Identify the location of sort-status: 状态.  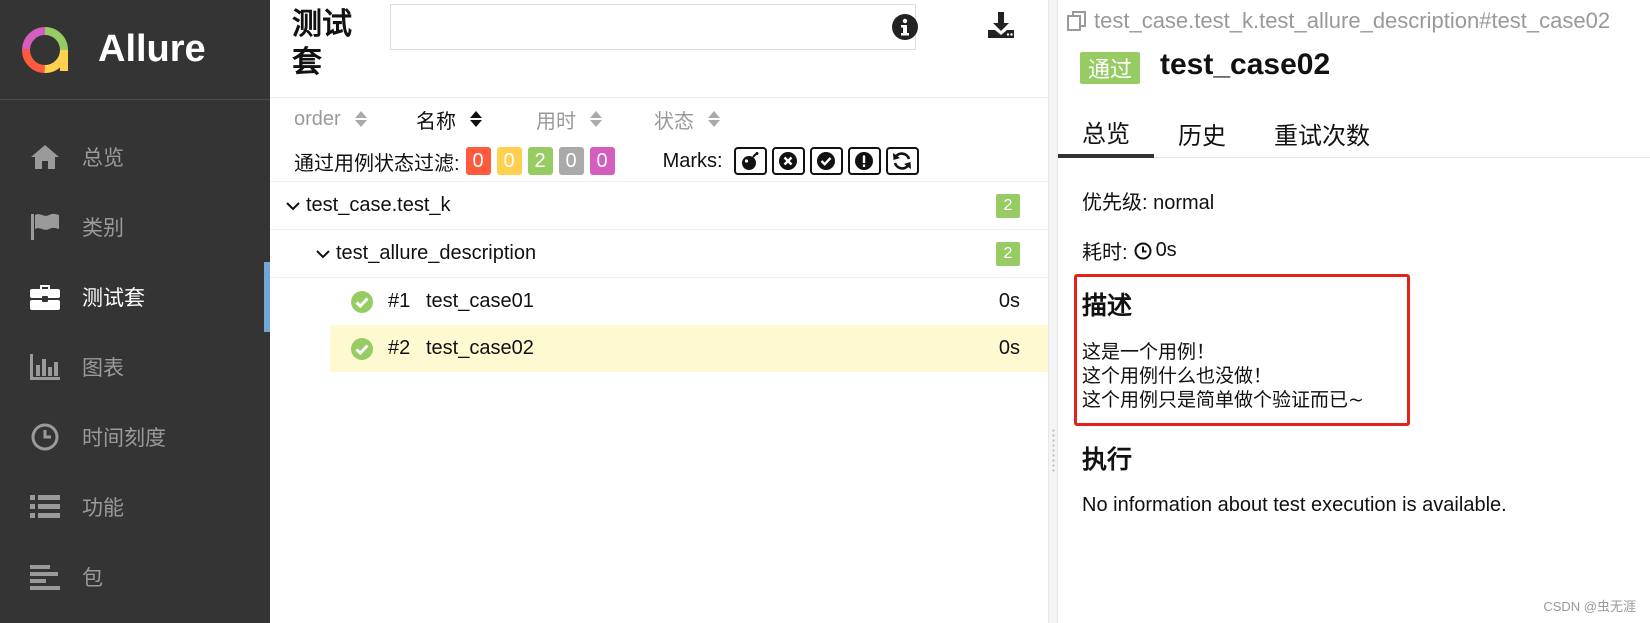
(687, 119).